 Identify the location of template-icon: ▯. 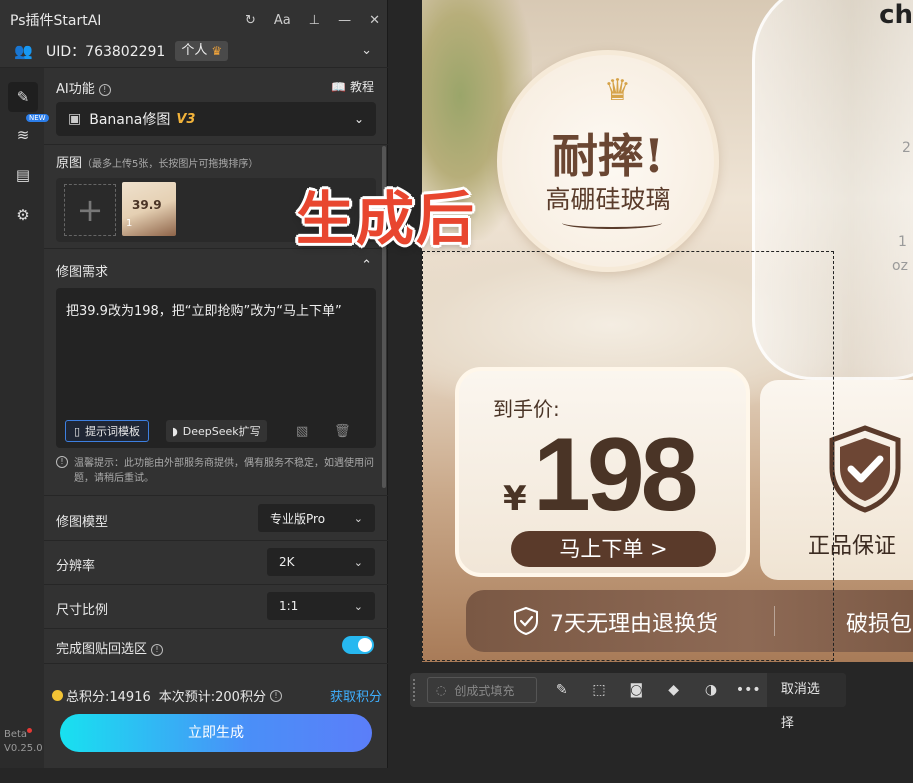
(77, 431).